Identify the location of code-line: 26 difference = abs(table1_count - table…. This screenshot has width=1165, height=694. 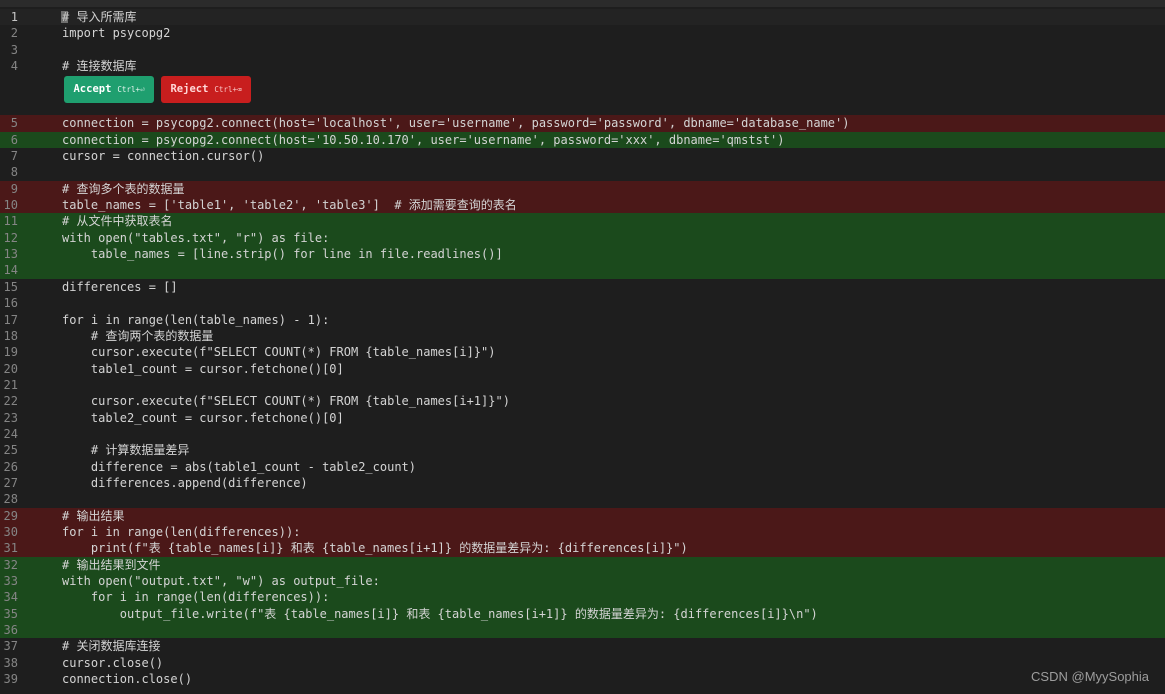
(582, 467).